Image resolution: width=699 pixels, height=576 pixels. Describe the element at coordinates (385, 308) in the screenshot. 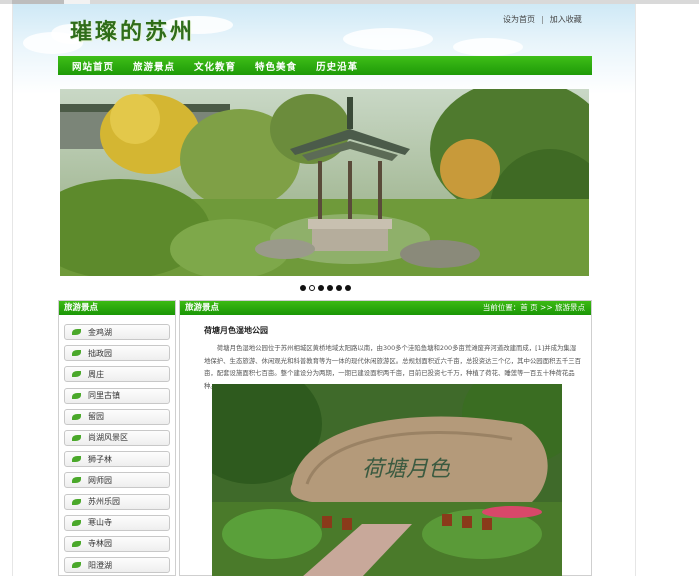

I see `content-header: 旅游景点 当前位置：首 页 >> 旅游景点` at that location.